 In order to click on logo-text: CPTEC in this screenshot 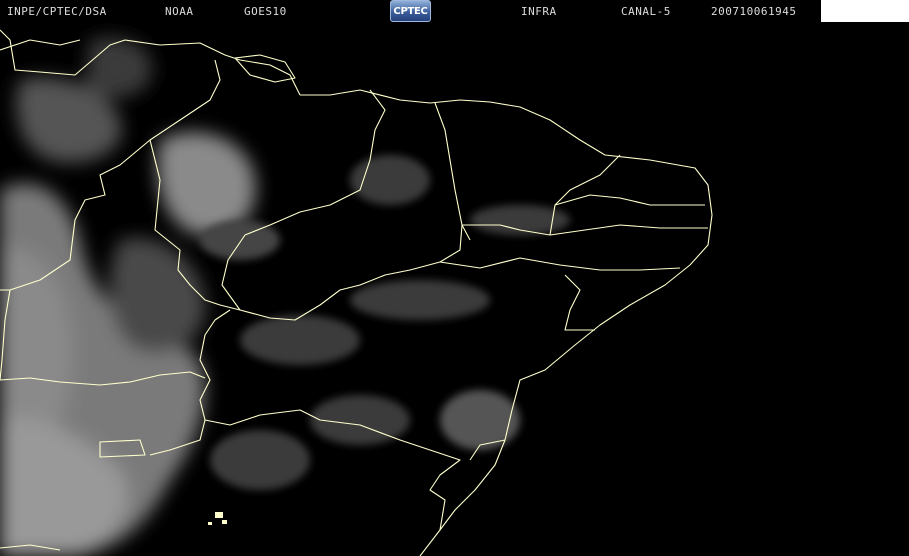, I will do `click(410, 11)`.